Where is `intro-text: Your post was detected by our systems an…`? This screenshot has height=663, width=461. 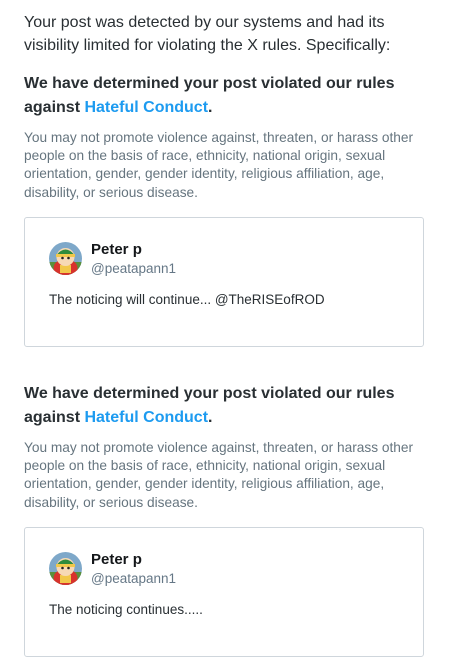
intro-text: Your post was detected by our systems an… is located at coordinates (207, 34).